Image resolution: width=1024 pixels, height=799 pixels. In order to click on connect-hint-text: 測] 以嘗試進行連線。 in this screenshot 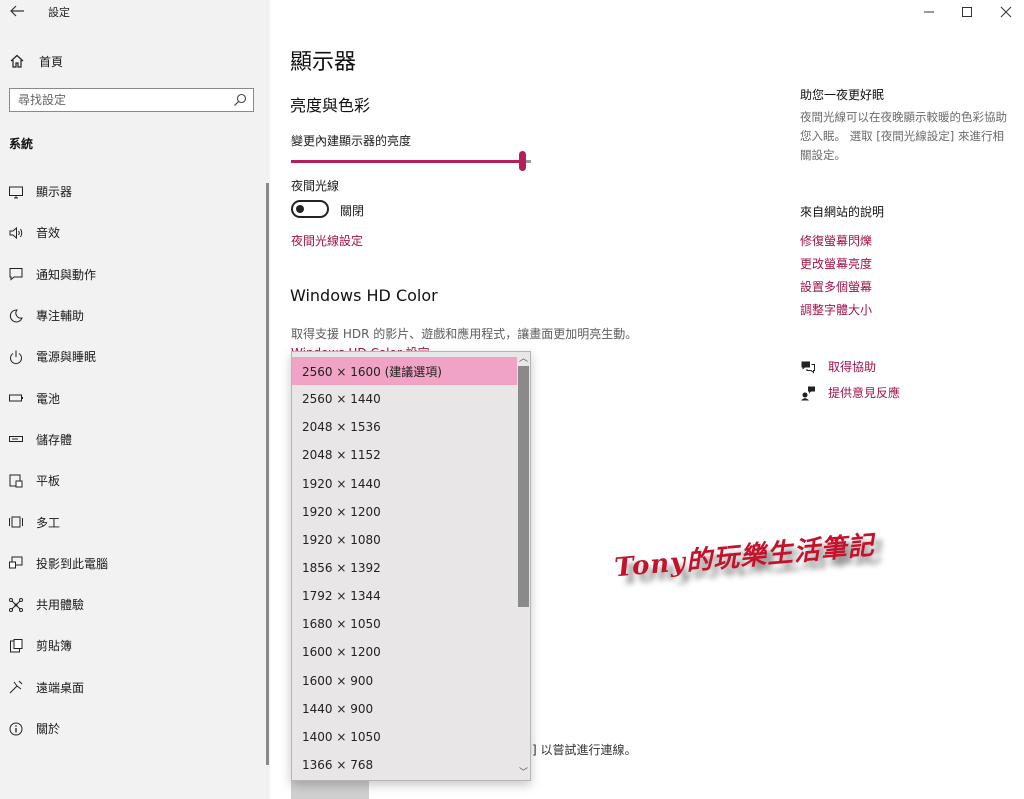, I will do `click(578, 750)`.